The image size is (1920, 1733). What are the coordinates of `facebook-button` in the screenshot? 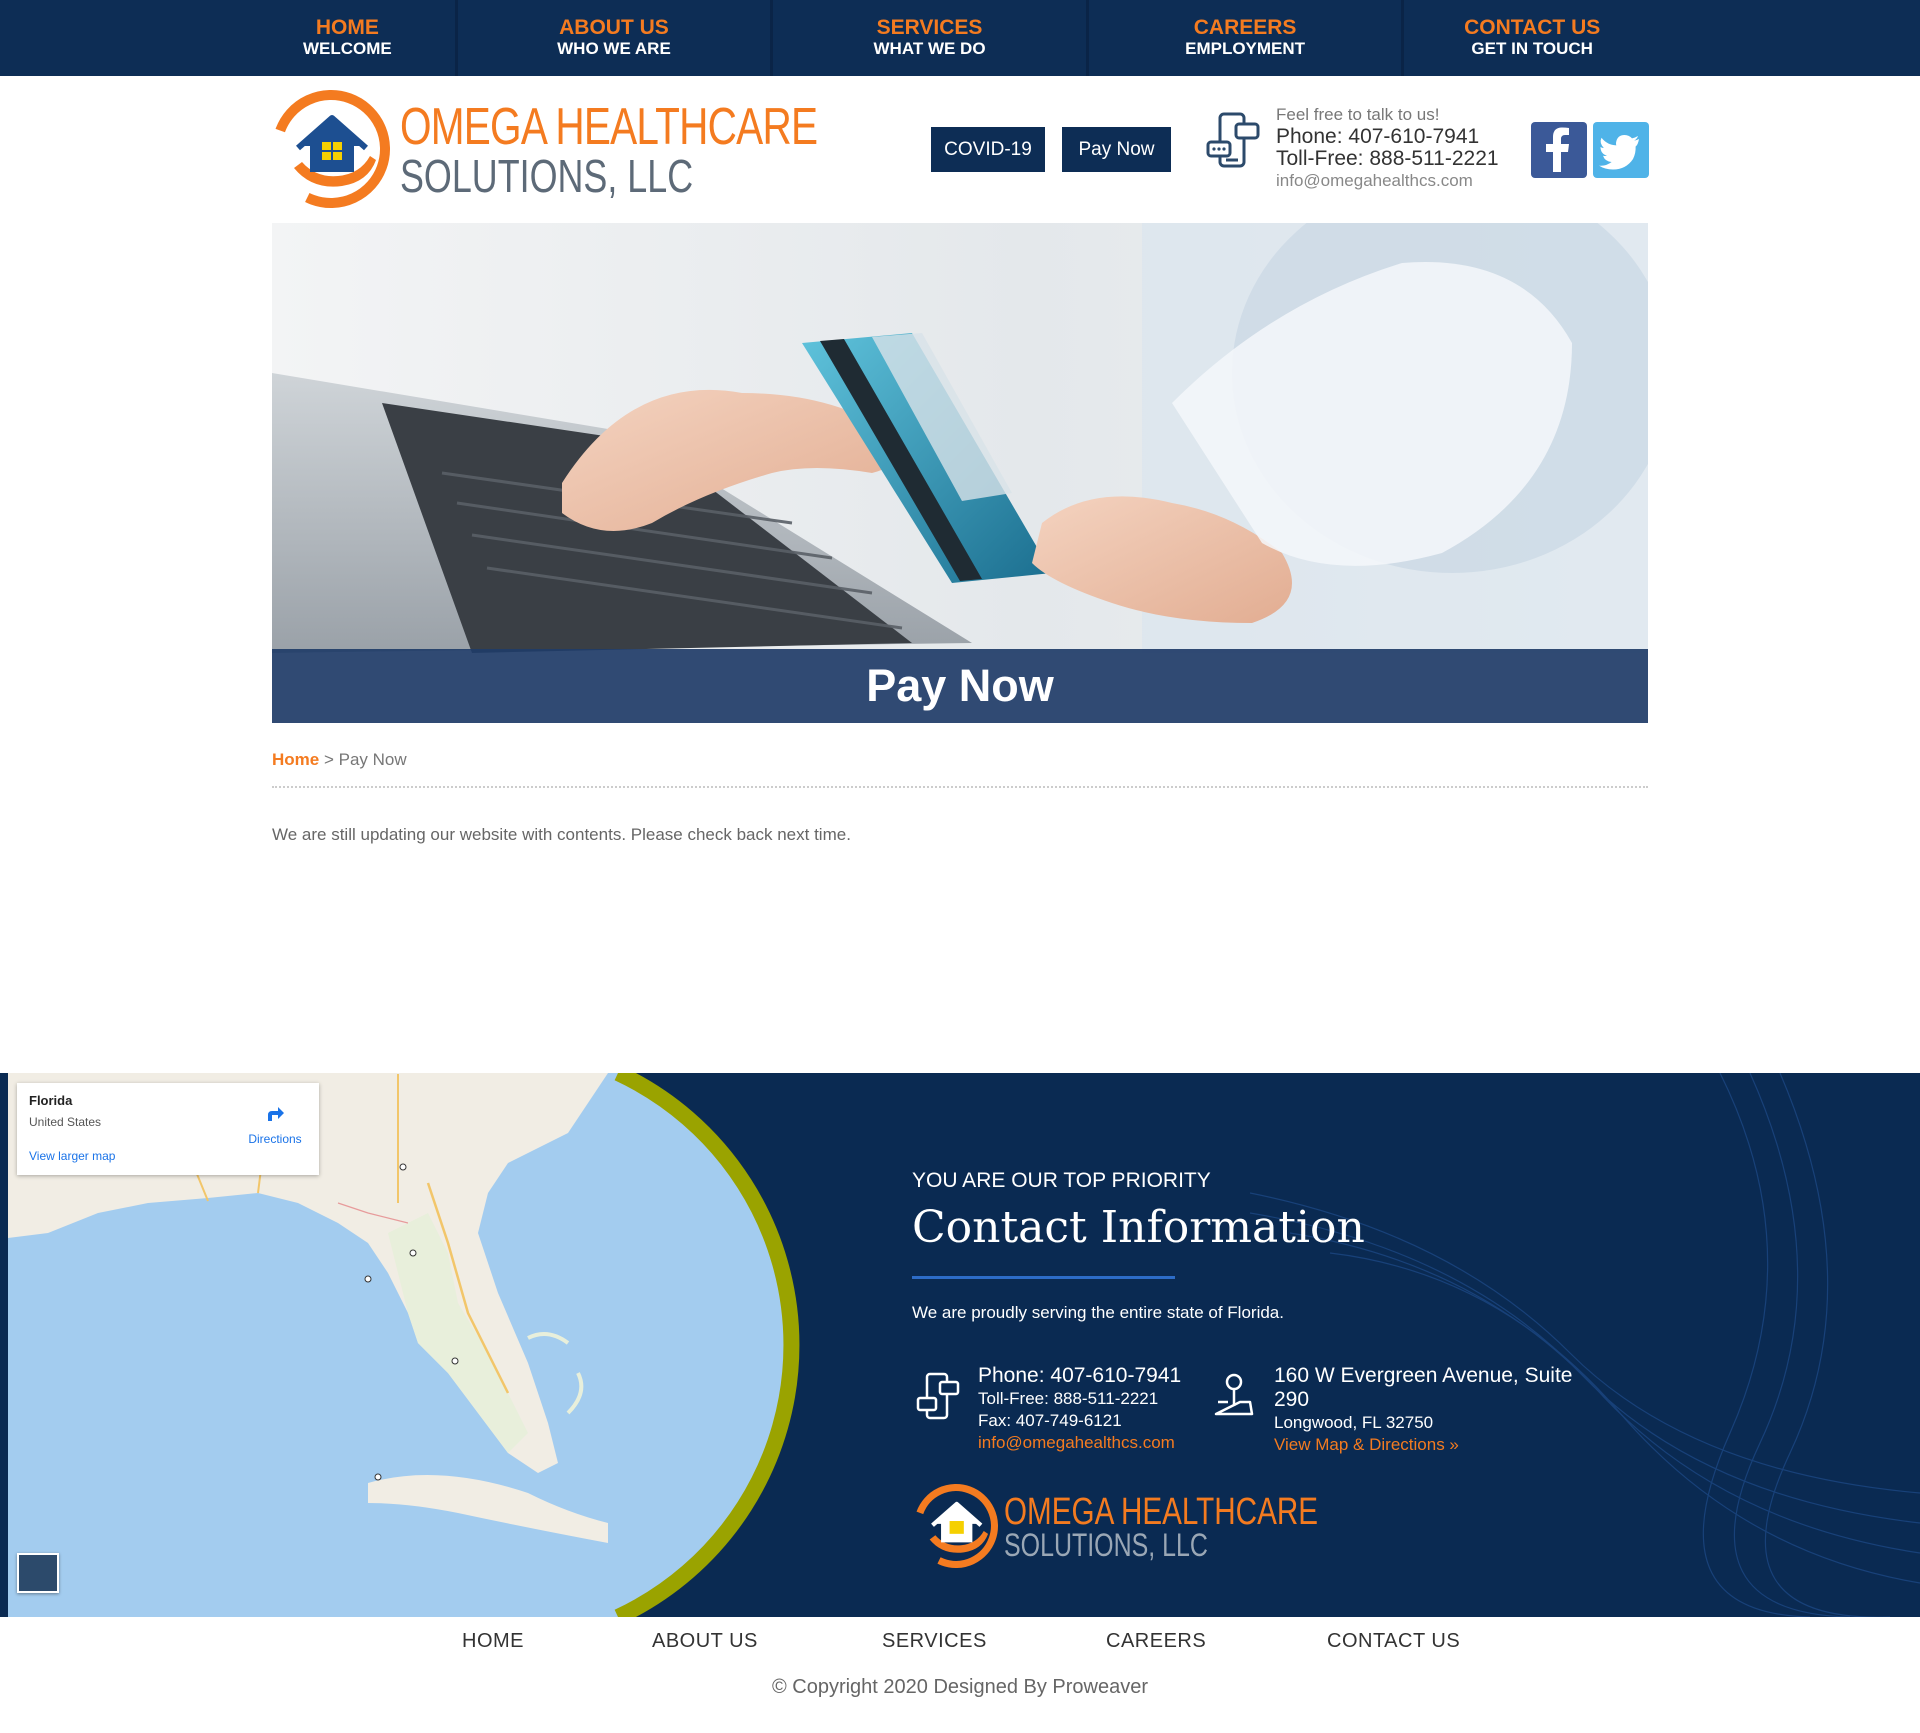 It's located at (1559, 150).